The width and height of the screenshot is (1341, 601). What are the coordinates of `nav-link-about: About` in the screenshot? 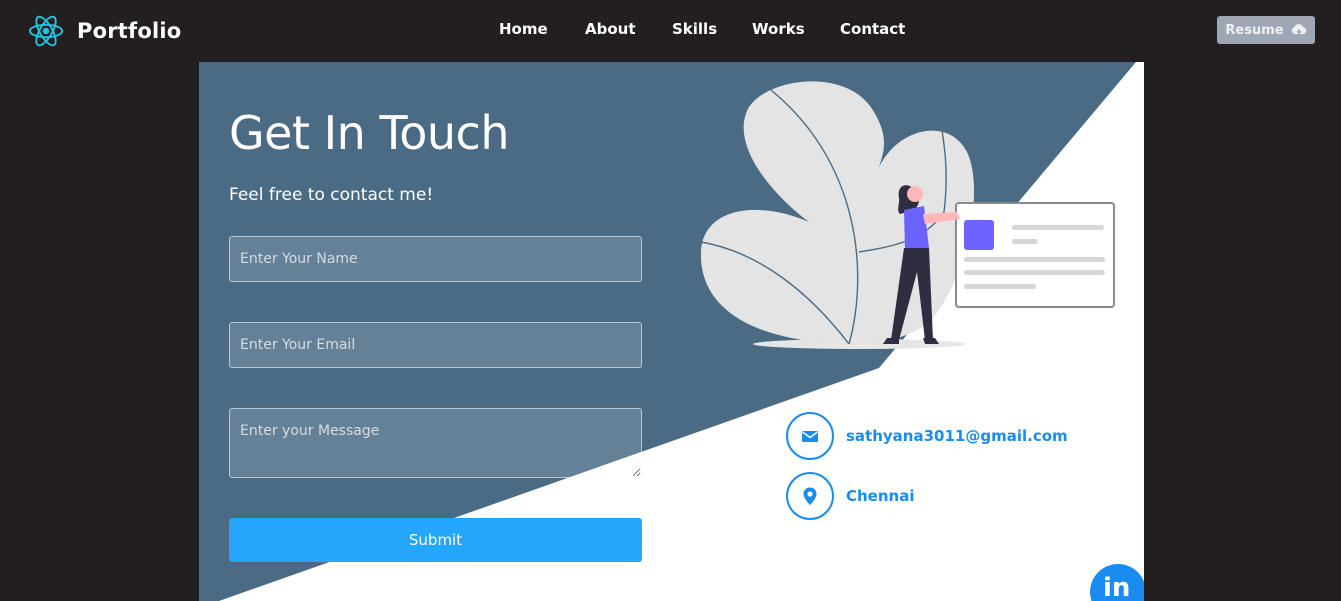 It's located at (610, 29).